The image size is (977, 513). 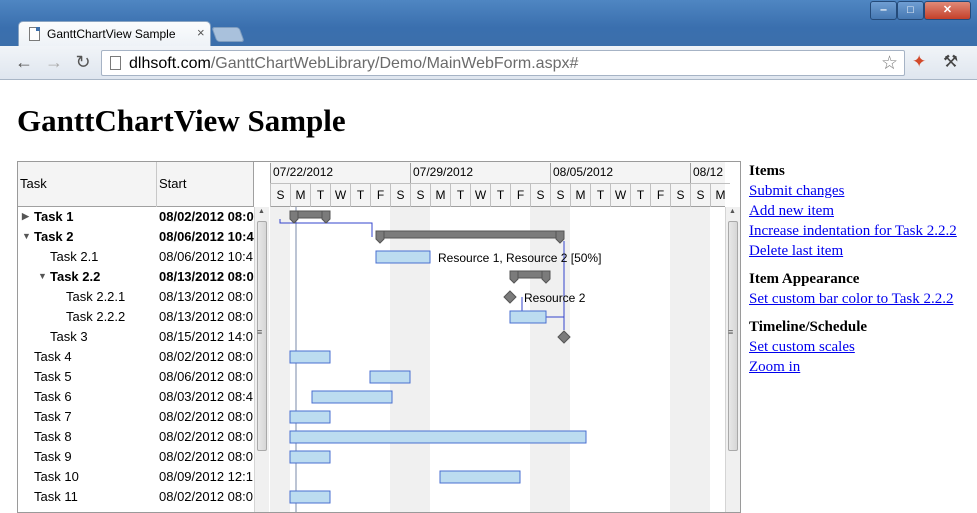 I want to click on reload-icon: ↻, so click(x=83, y=62).